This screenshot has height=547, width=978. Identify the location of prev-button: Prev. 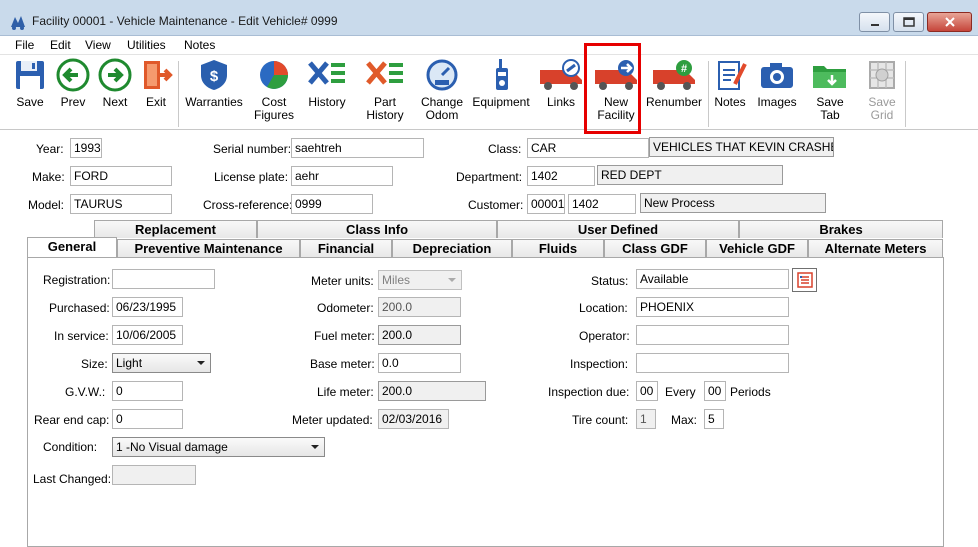
(73, 83).